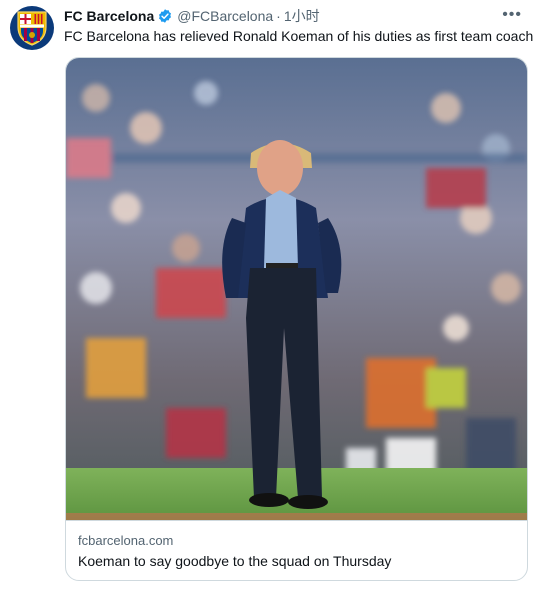 The width and height of the screenshot is (534, 591). Describe the element at coordinates (165, 16) in the screenshot. I see `verified-badge-icon` at that location.